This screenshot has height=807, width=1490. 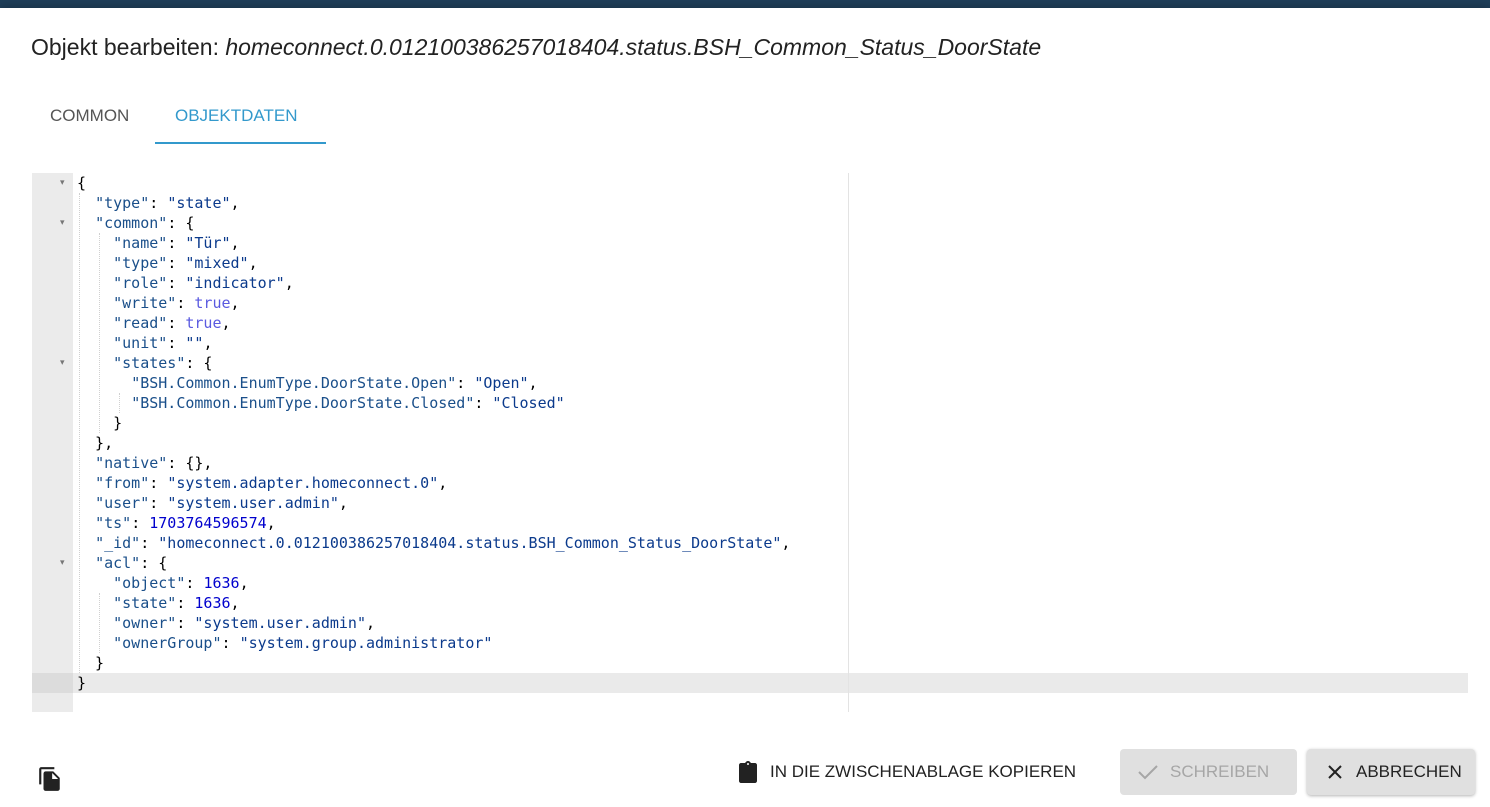 What do you see at coordinates (1335, 772) in the screenshot?
I see `close-icon` at bounding box center [1335, 772].